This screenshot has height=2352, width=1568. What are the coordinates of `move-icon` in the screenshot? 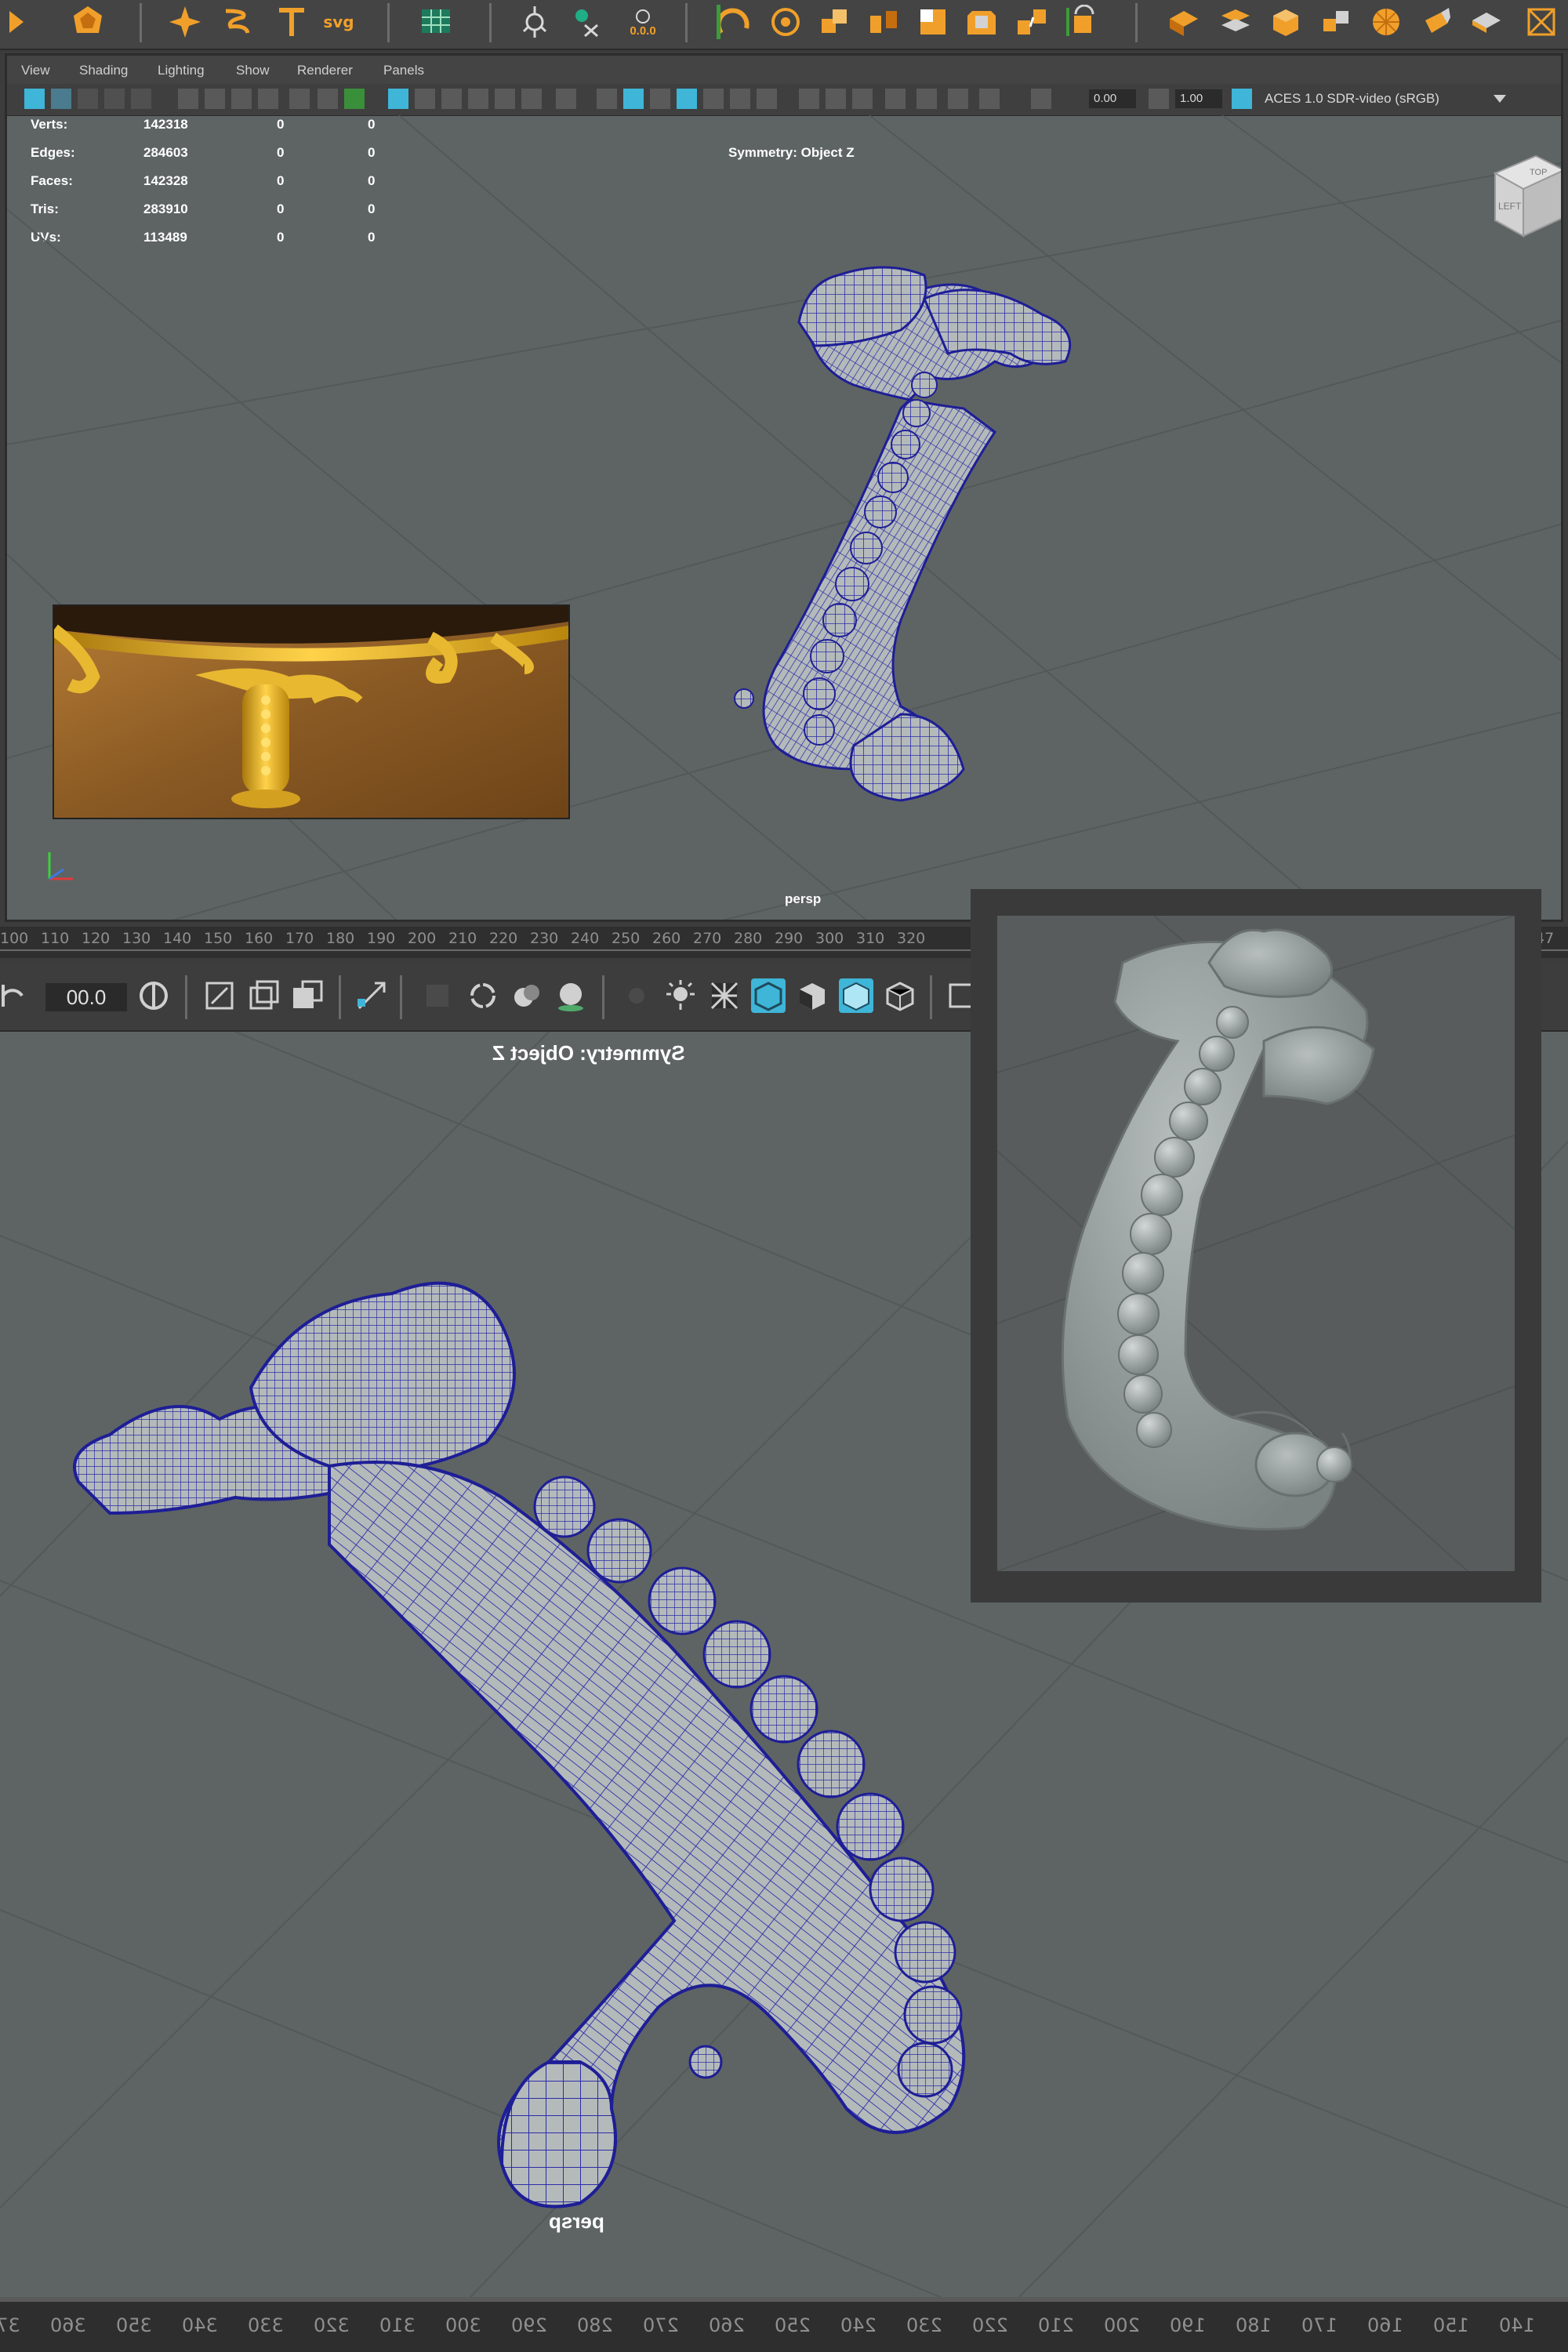 It's located at (586, 22).